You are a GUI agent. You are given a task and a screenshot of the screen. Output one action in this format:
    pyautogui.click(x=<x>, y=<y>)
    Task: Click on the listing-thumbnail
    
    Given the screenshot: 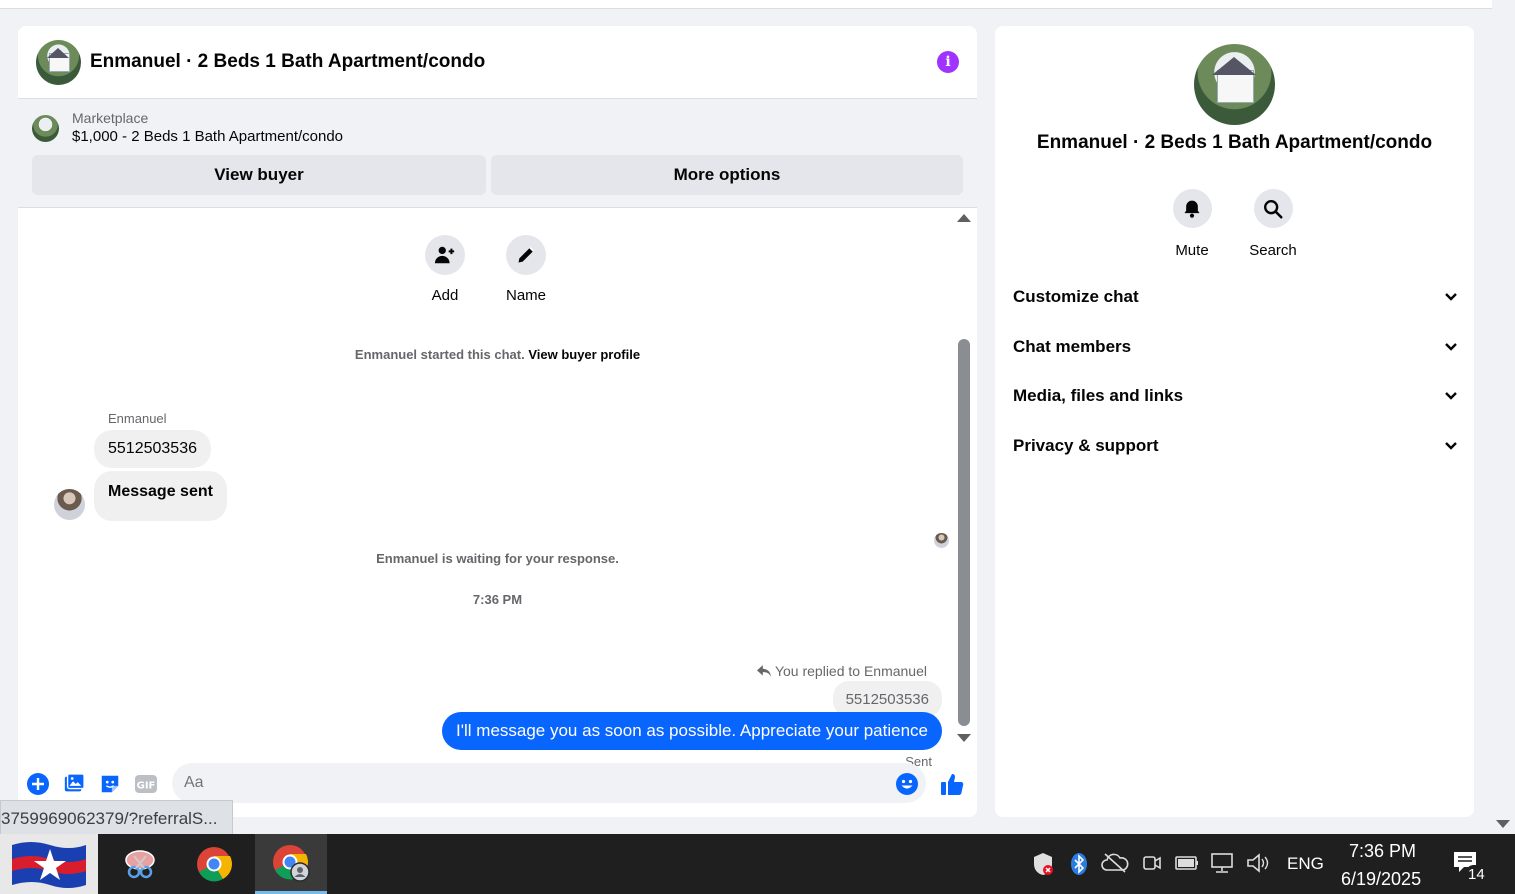 What is the action you would take?
    pyautogui.click(x=45, y=128)
    